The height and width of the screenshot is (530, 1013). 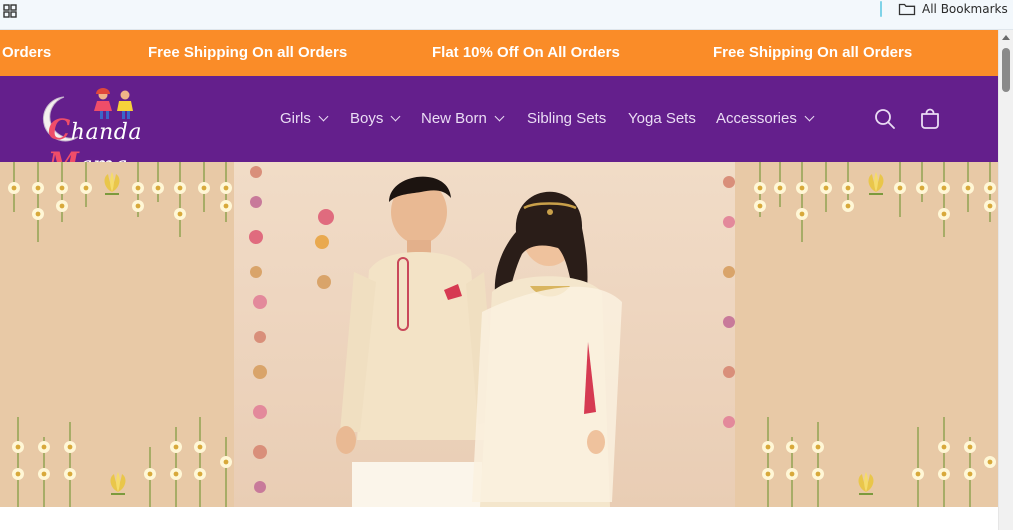 I want to click on folder-icon, so click(x=907, y=9).